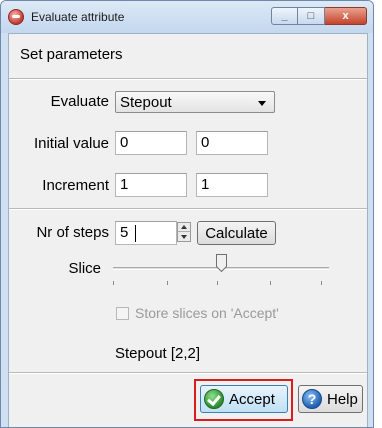  Describe the element at coordinates (188, 79) in the screenshot. I see `header-divider` at that location.